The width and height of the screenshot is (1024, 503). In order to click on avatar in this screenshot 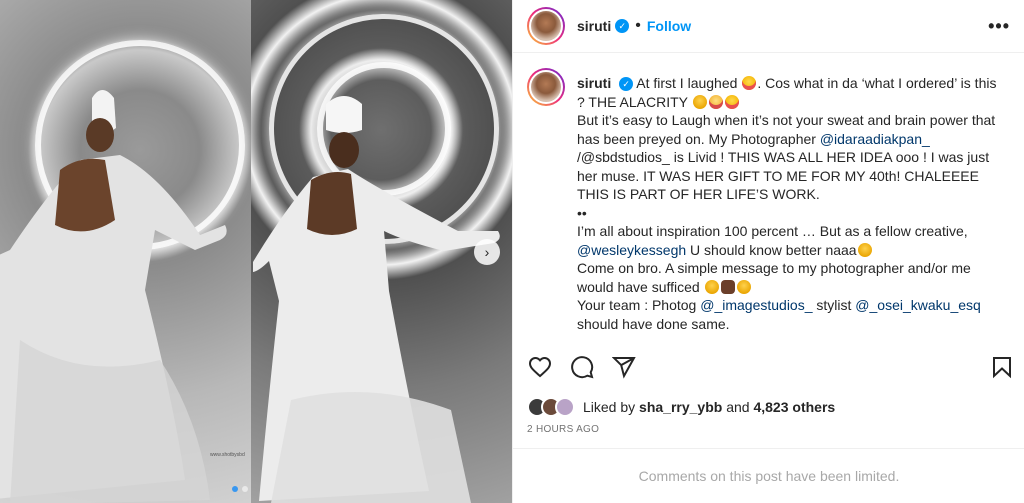, I will do `click(565, 407)`.